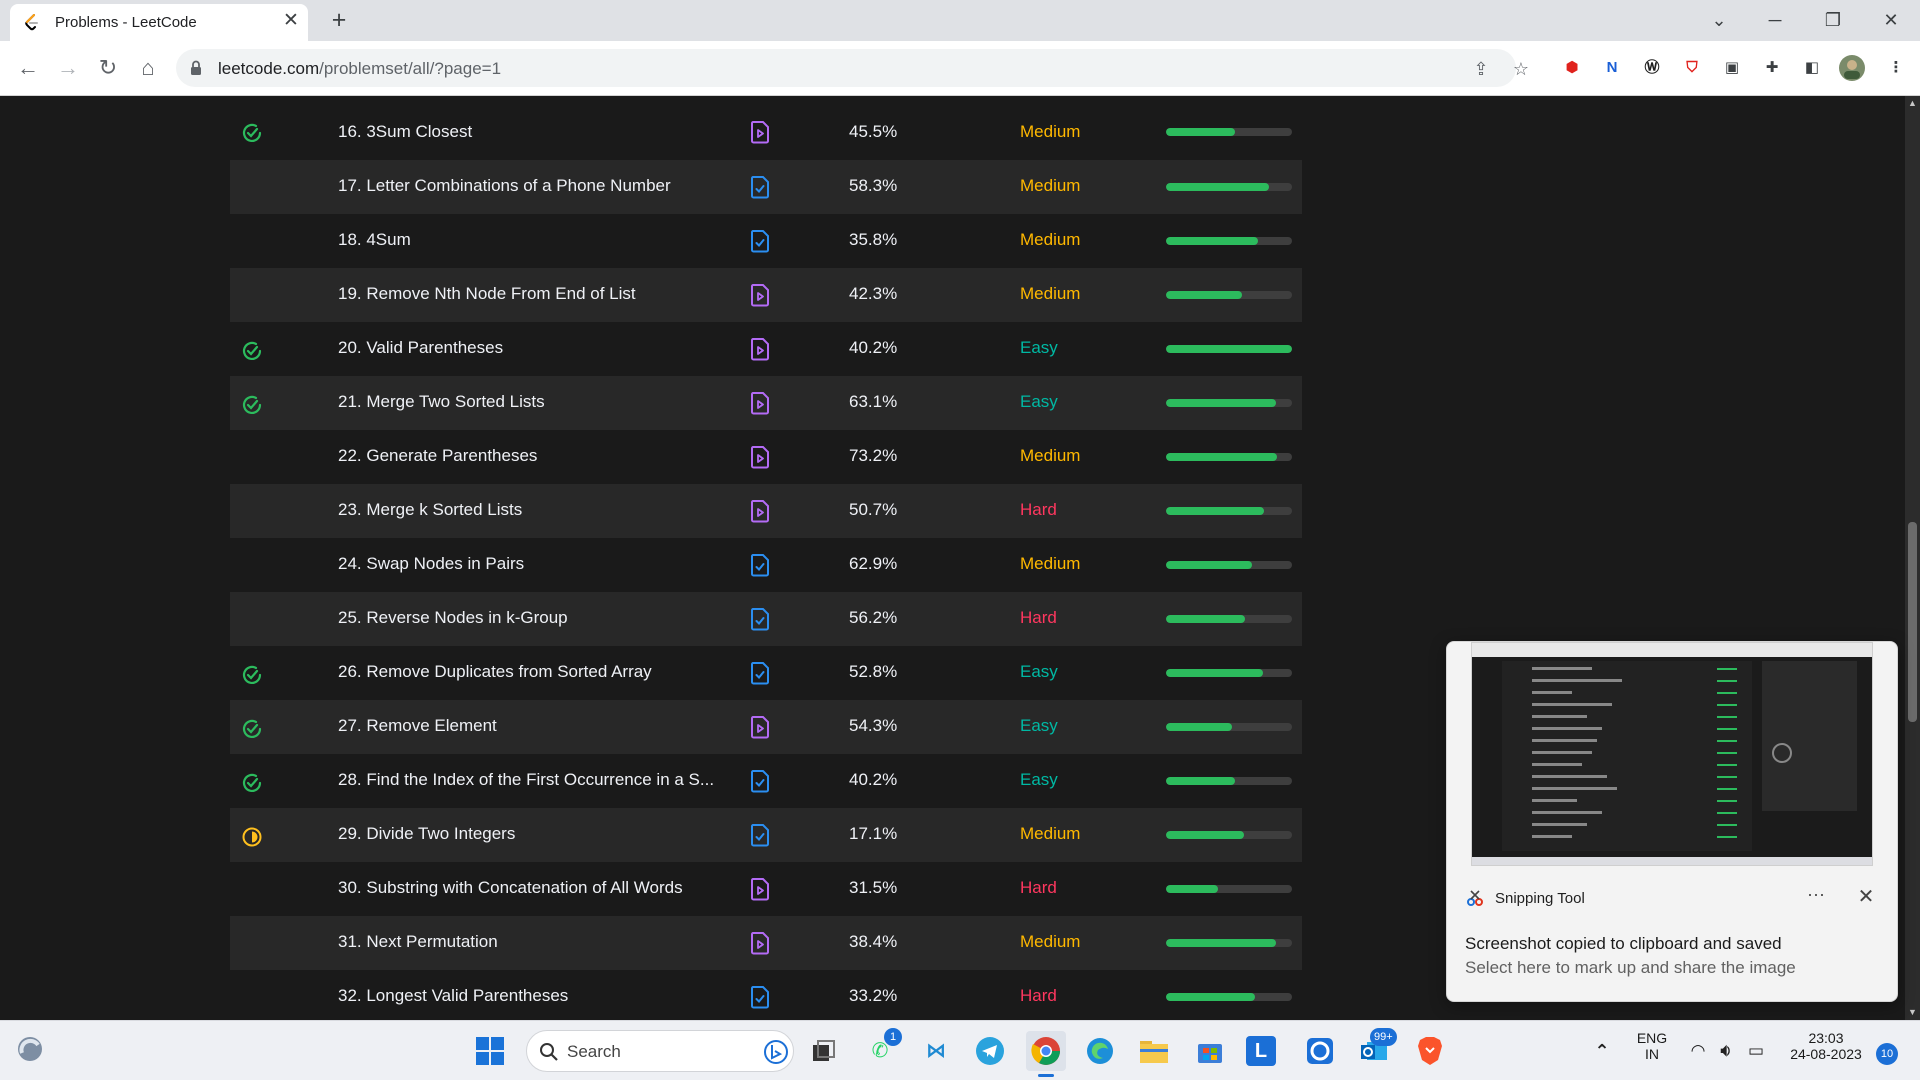 The image size is (1920, 1080). Describe the element at coordinates (374, 240) in the screenshot. I see `problem-title-link: 18. 4Sum` at that location.